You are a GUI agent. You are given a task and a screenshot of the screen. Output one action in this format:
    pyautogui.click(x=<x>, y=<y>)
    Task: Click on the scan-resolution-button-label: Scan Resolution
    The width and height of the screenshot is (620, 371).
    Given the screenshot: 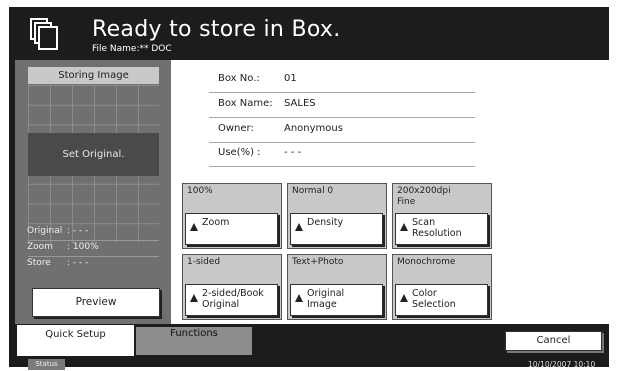 What is the action you would take?
    pyautogui.click(x=437, y=228)
    